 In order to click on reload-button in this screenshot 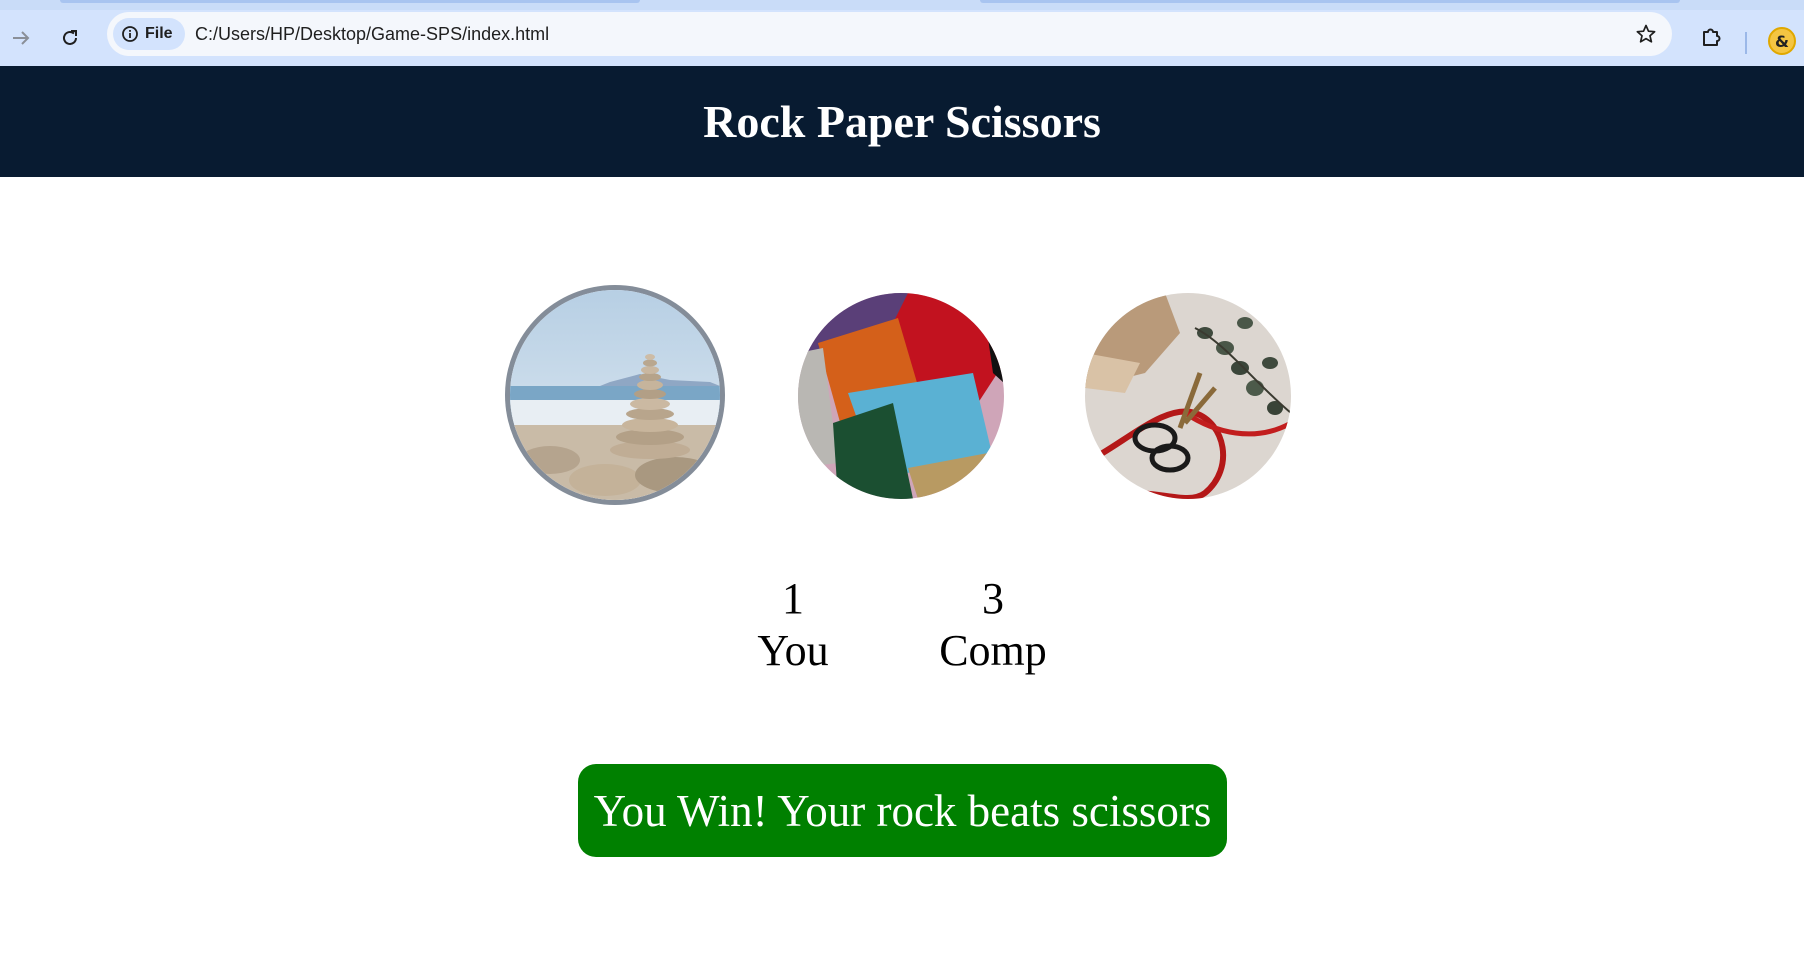, I will do `click(70, 38)`.